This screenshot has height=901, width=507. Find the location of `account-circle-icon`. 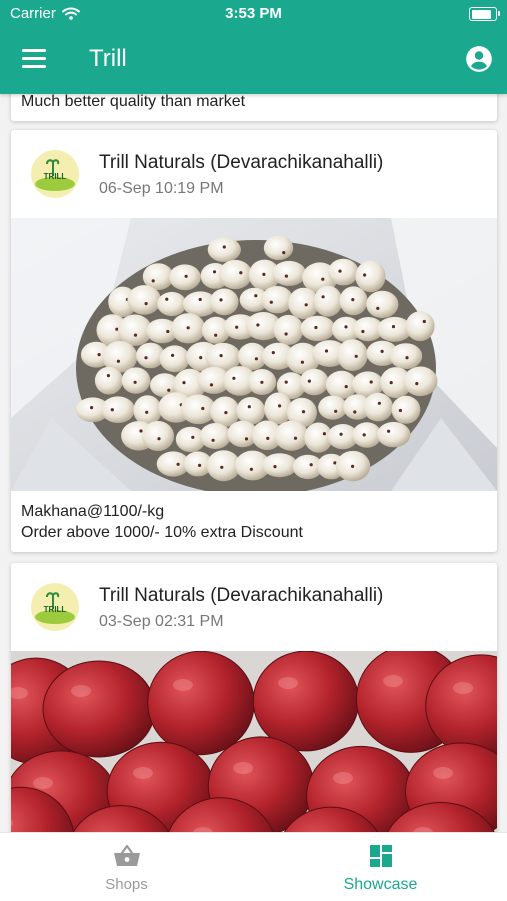

account-circle-icon is located at coordinates (479, 59).